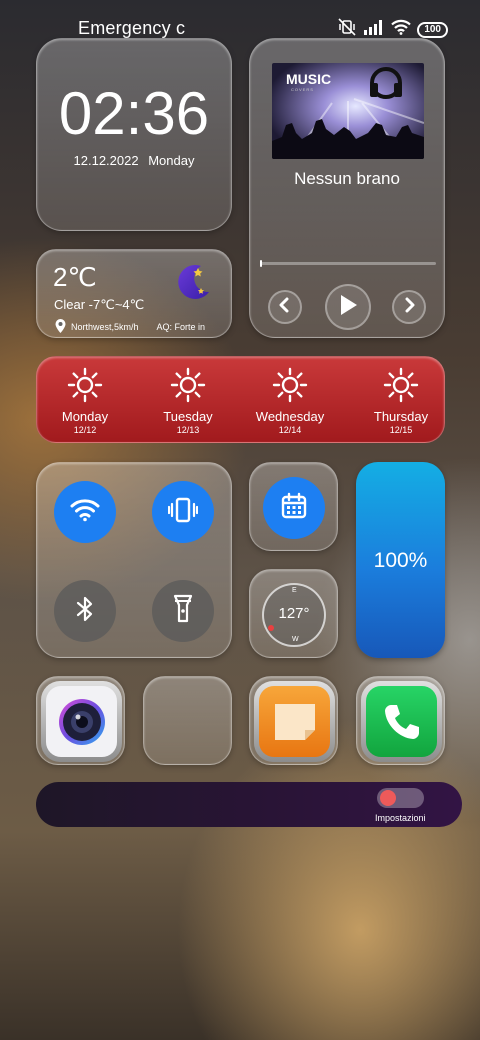 This screenshot has width=480, height=1040. Describe the element at coordinates (249, 804) in the screenshot. I see `settings-bar: Impostazioni` at that location.